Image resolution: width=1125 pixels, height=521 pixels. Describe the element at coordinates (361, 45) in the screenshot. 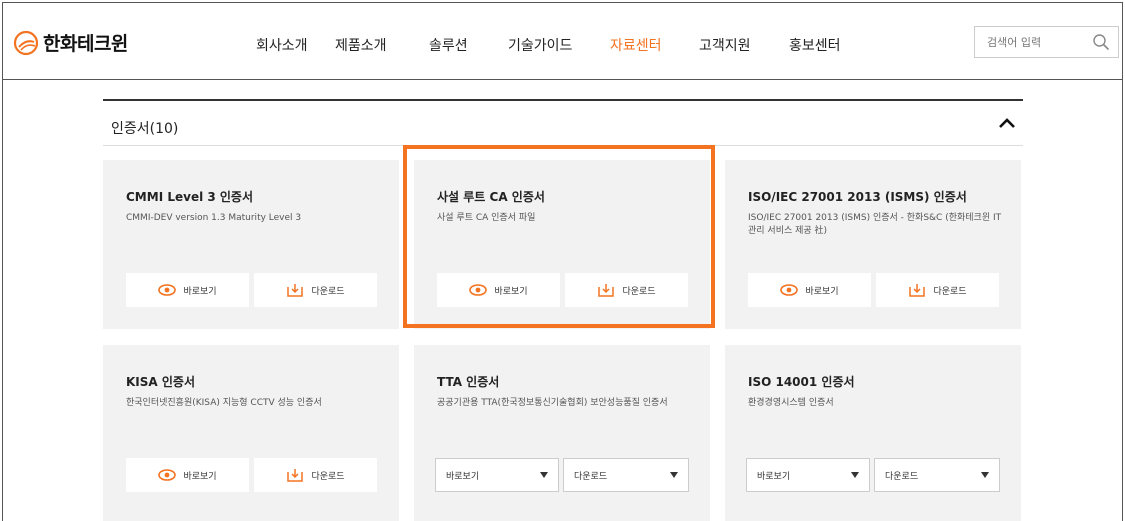

I see `nav-item-products: 제품소개` at that location.